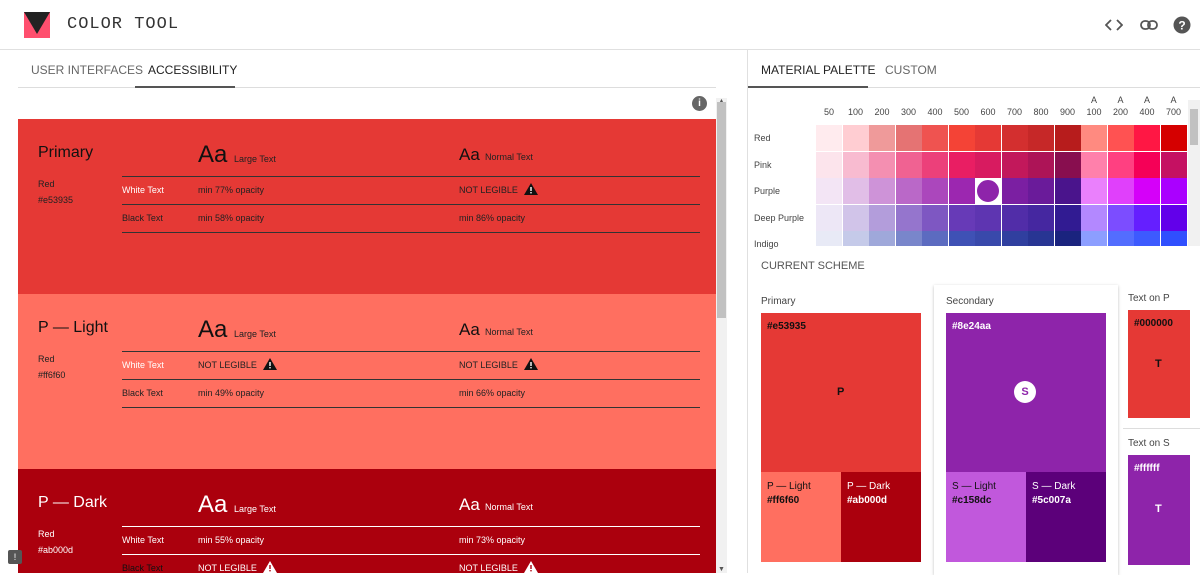  What do you see at coordinates (1114, 25) in the screenshot?
I see `code-icon` at bounding box center [1114, 25].